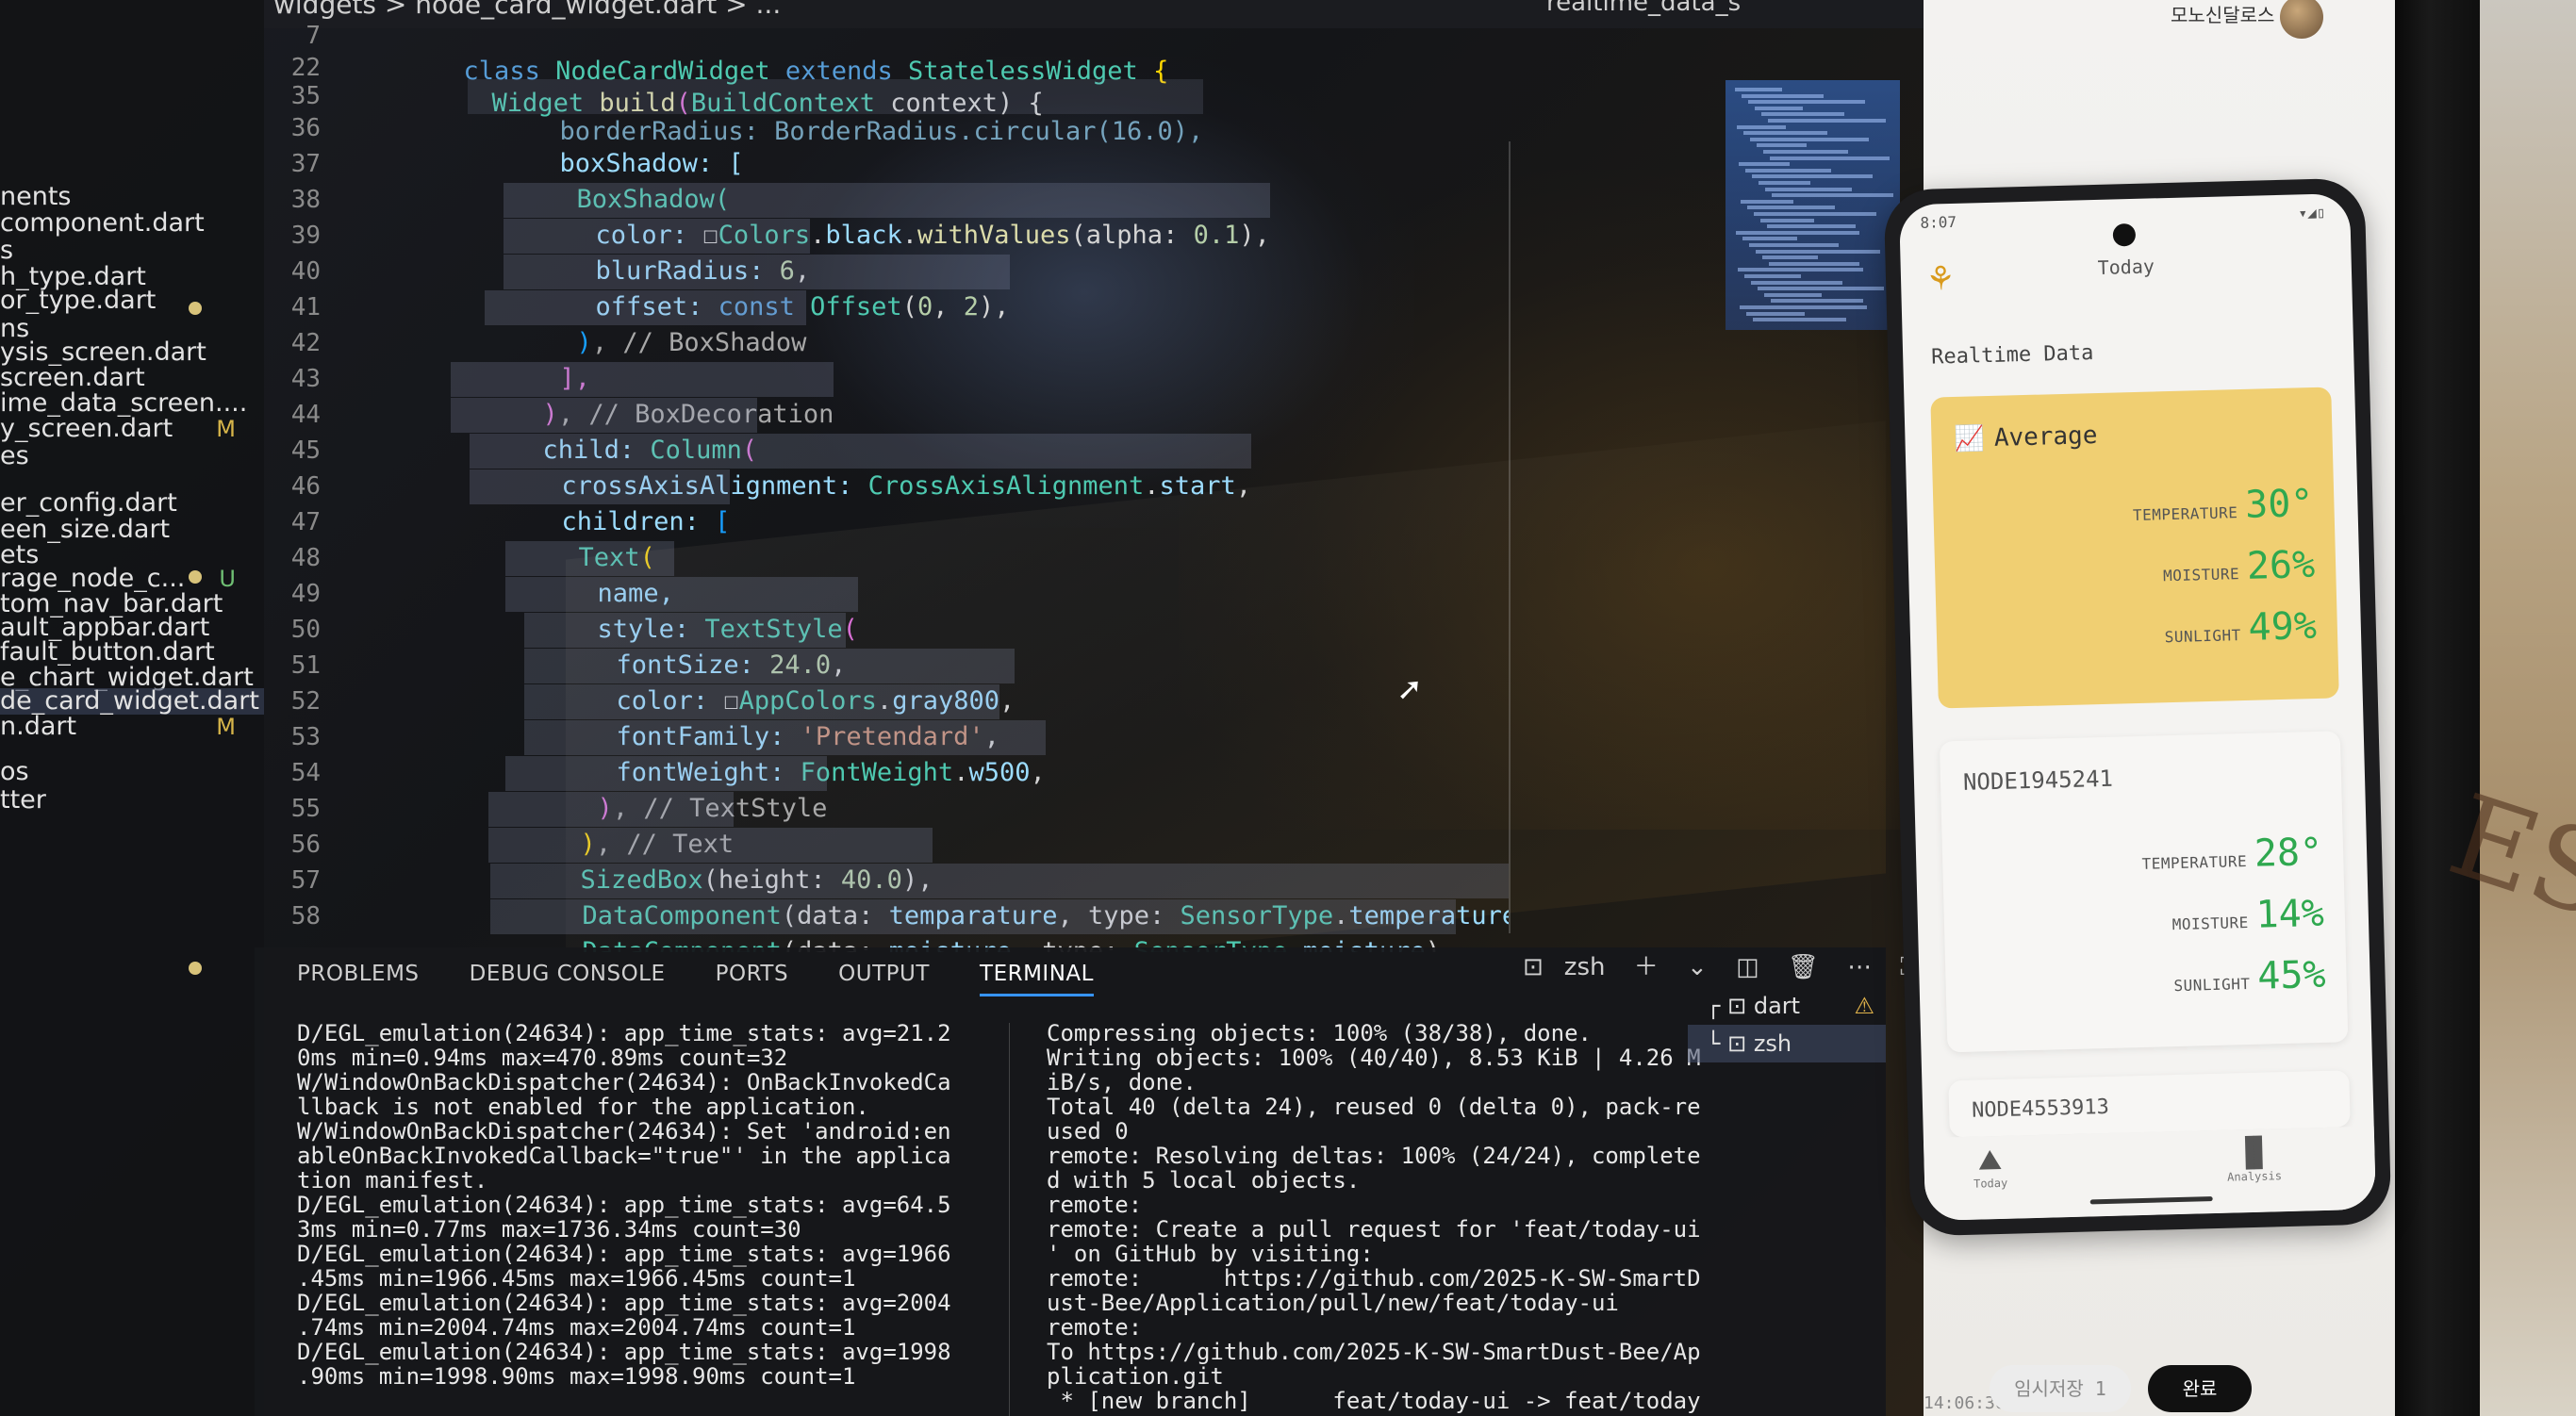 The width and height of the screenshot is (2576, 1416). What do you see at coordinates (358, 978) in the screenshot?
I see `tab-problems: PROBLEMS` at bounding box center [358, 978].